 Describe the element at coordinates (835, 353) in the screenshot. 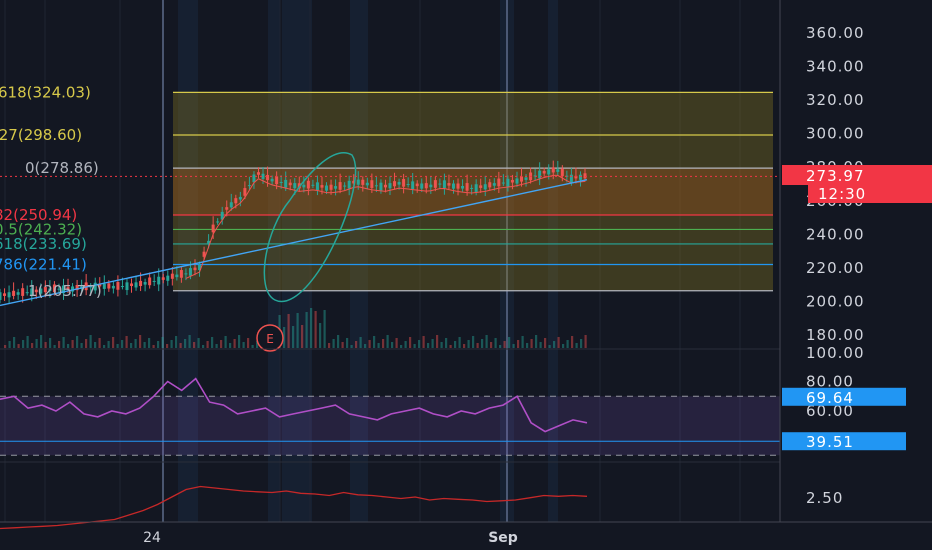

I see `rsi-tick-0: 100.00` at that location.